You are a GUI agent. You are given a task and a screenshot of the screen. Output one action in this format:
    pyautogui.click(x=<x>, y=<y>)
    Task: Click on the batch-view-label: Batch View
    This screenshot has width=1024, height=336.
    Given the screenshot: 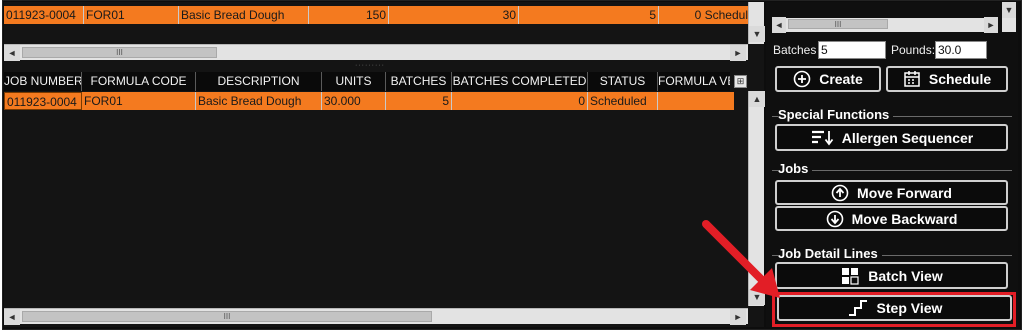 What is the action you would take?
    pyautogui.click(x=905, y=275)
    